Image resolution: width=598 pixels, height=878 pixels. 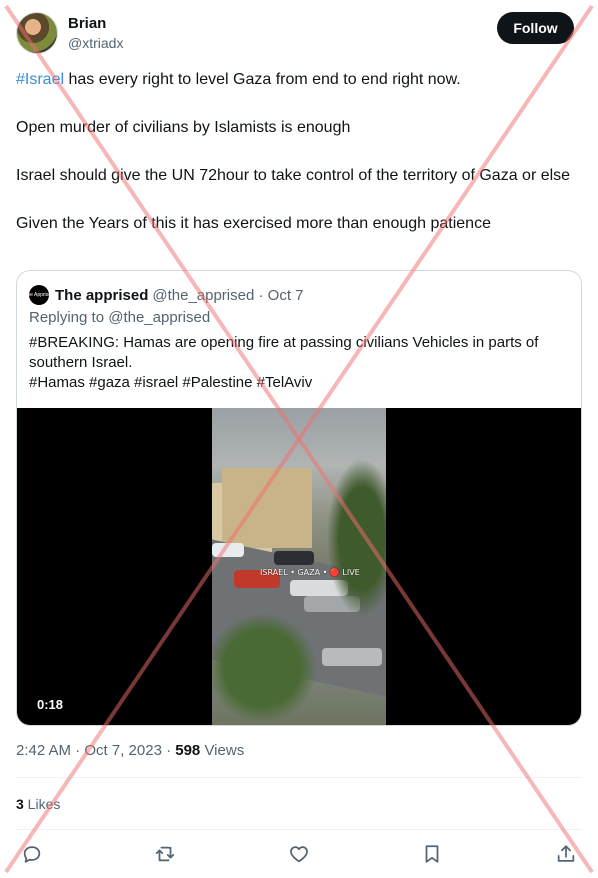 What do you see at coordinates (39, 295) in the screenshot?
I see `quoted-author-avatar: The Apprised` at bounding box center [39, 295].